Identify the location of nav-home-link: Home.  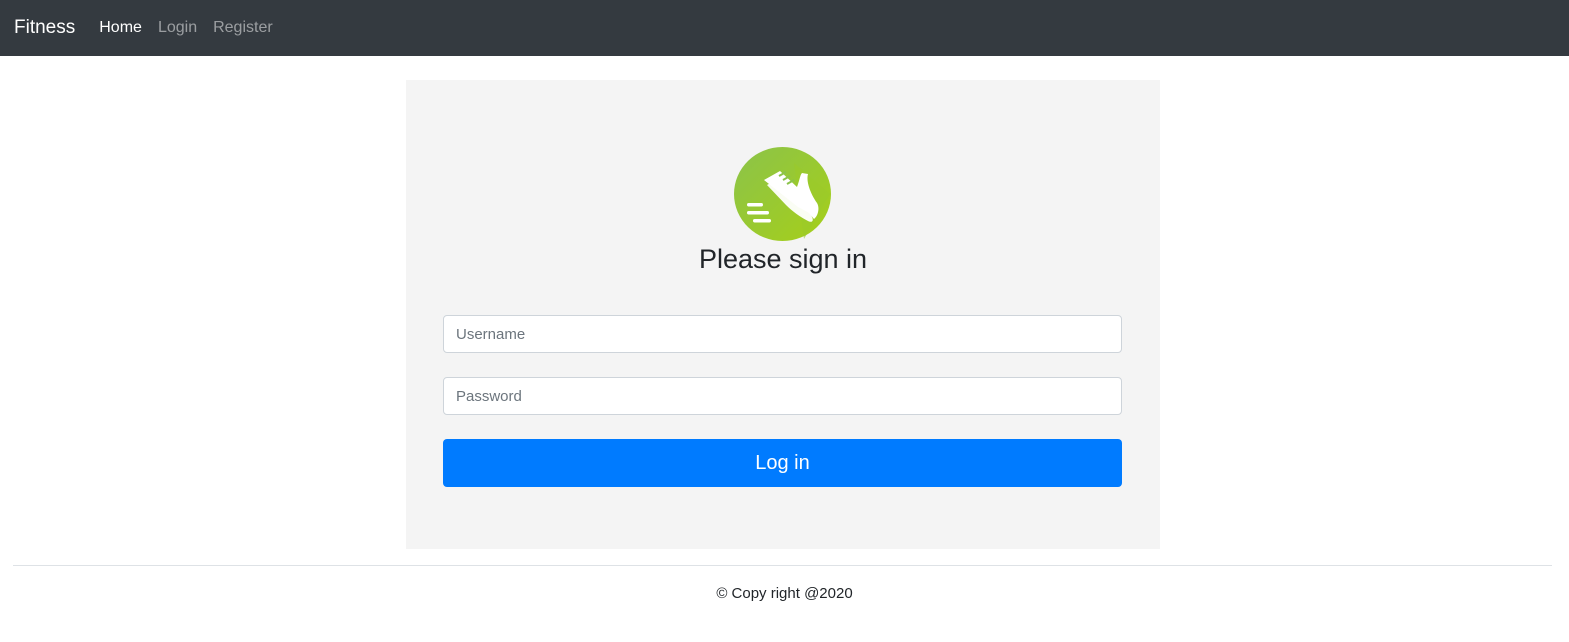
(120, 28).